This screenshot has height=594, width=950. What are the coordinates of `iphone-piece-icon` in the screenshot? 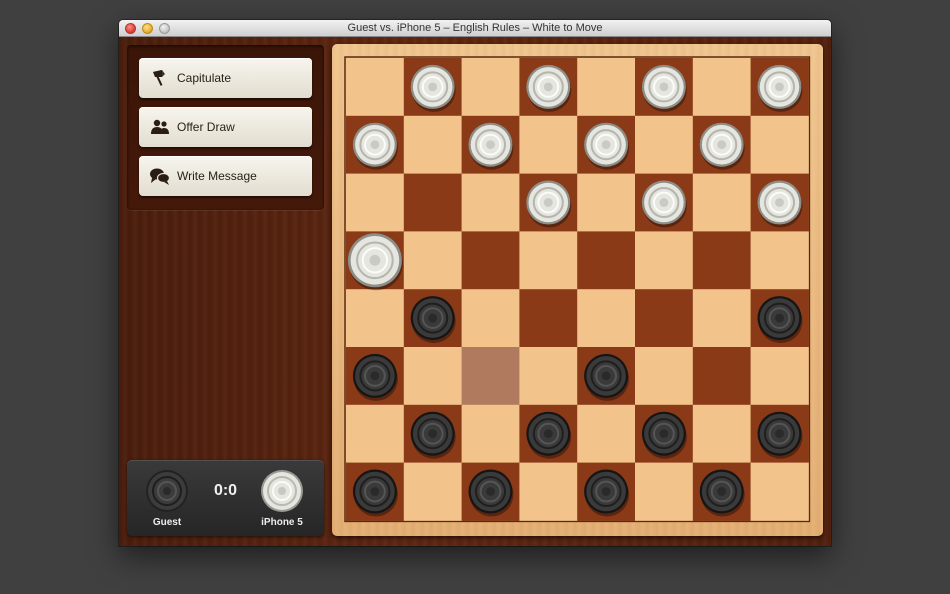 It's located at (282, 491).